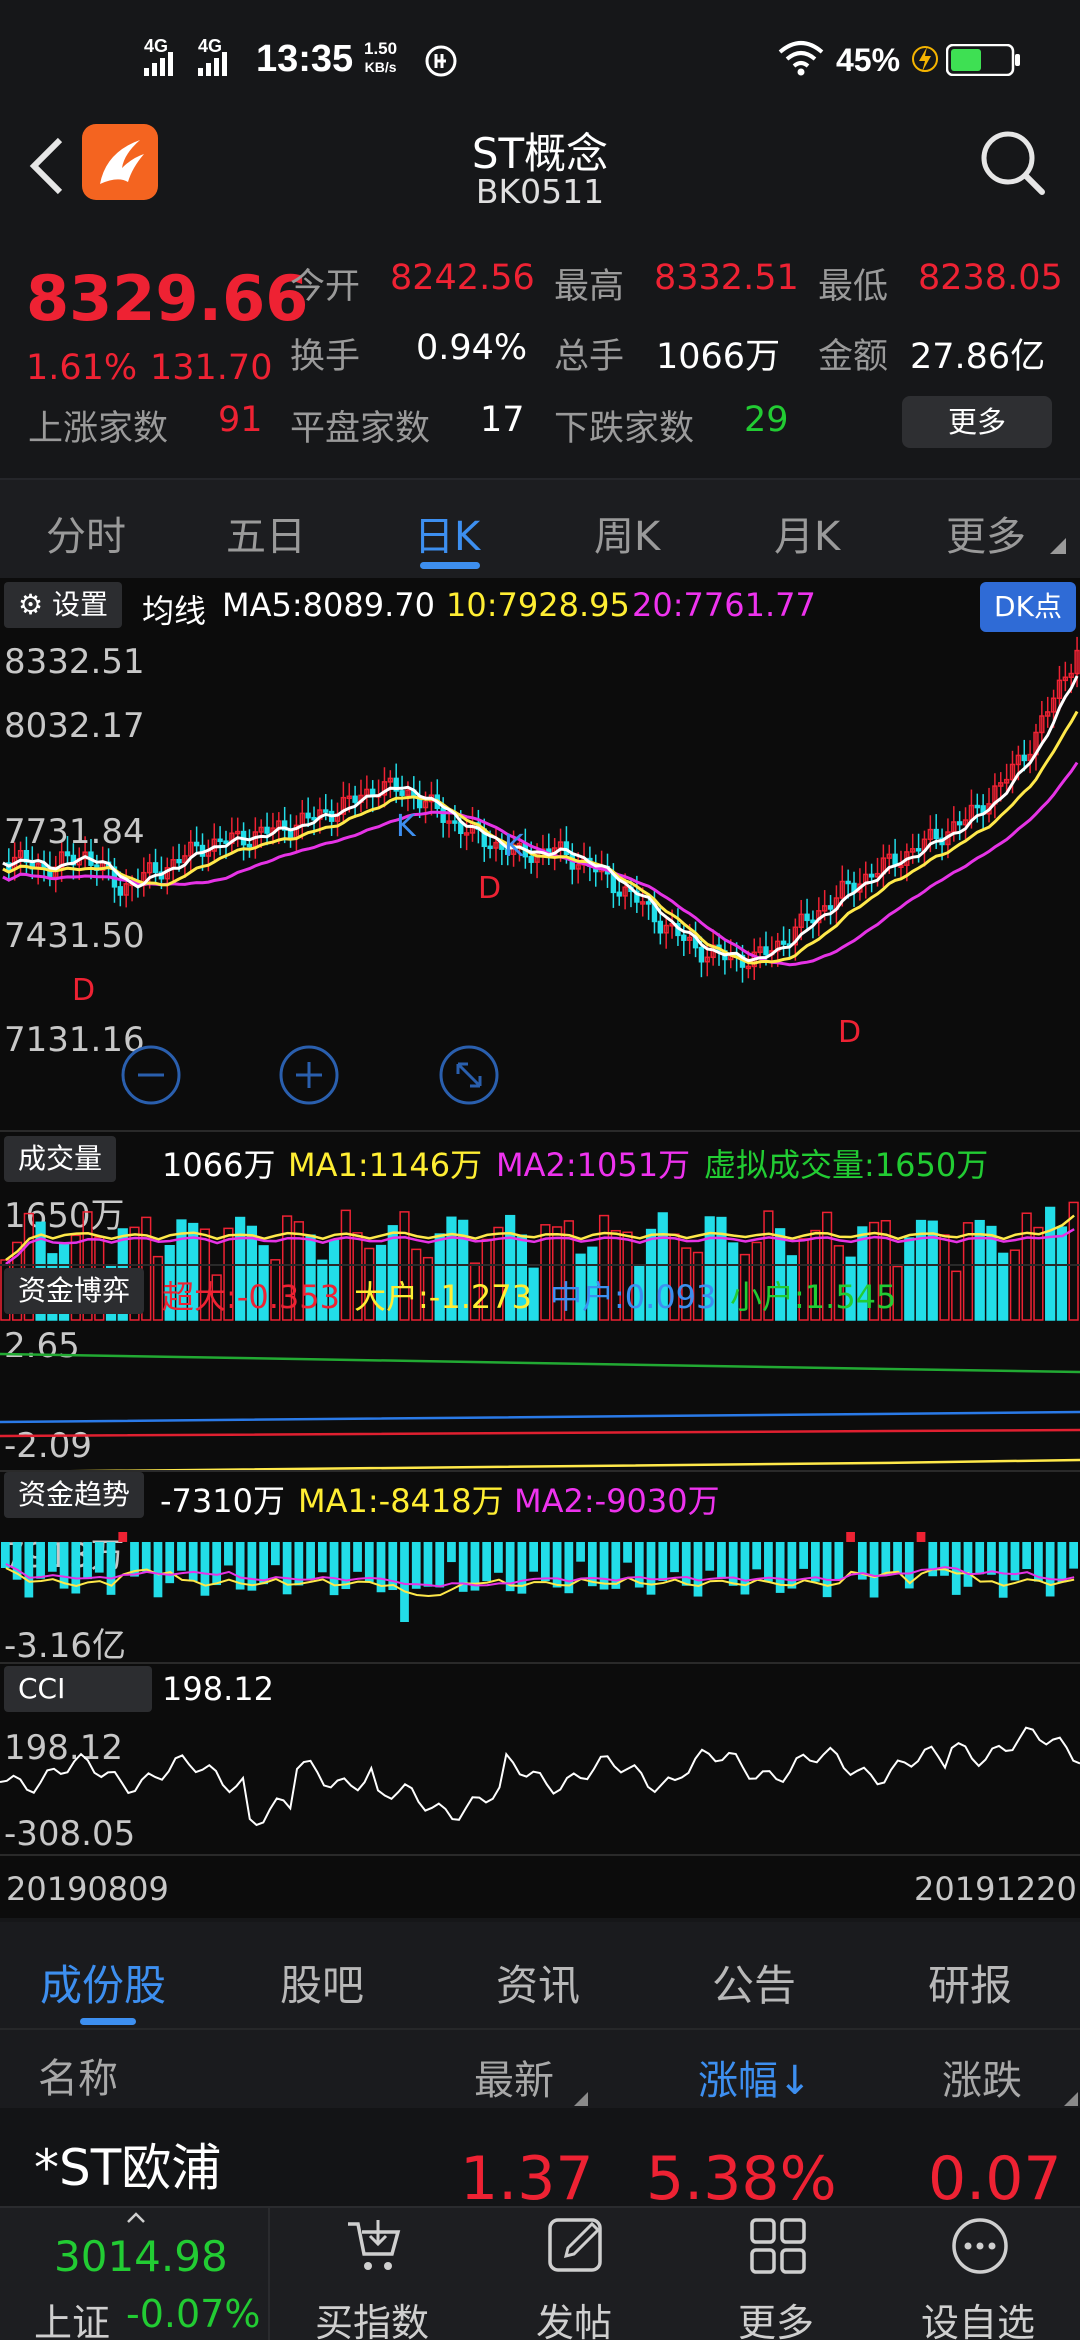 The width and height of the screenshot is (1080, 2340). Describe the element at coordinates (136, 2217) in the screenshot. I see `chevron-up-icon` at that location.